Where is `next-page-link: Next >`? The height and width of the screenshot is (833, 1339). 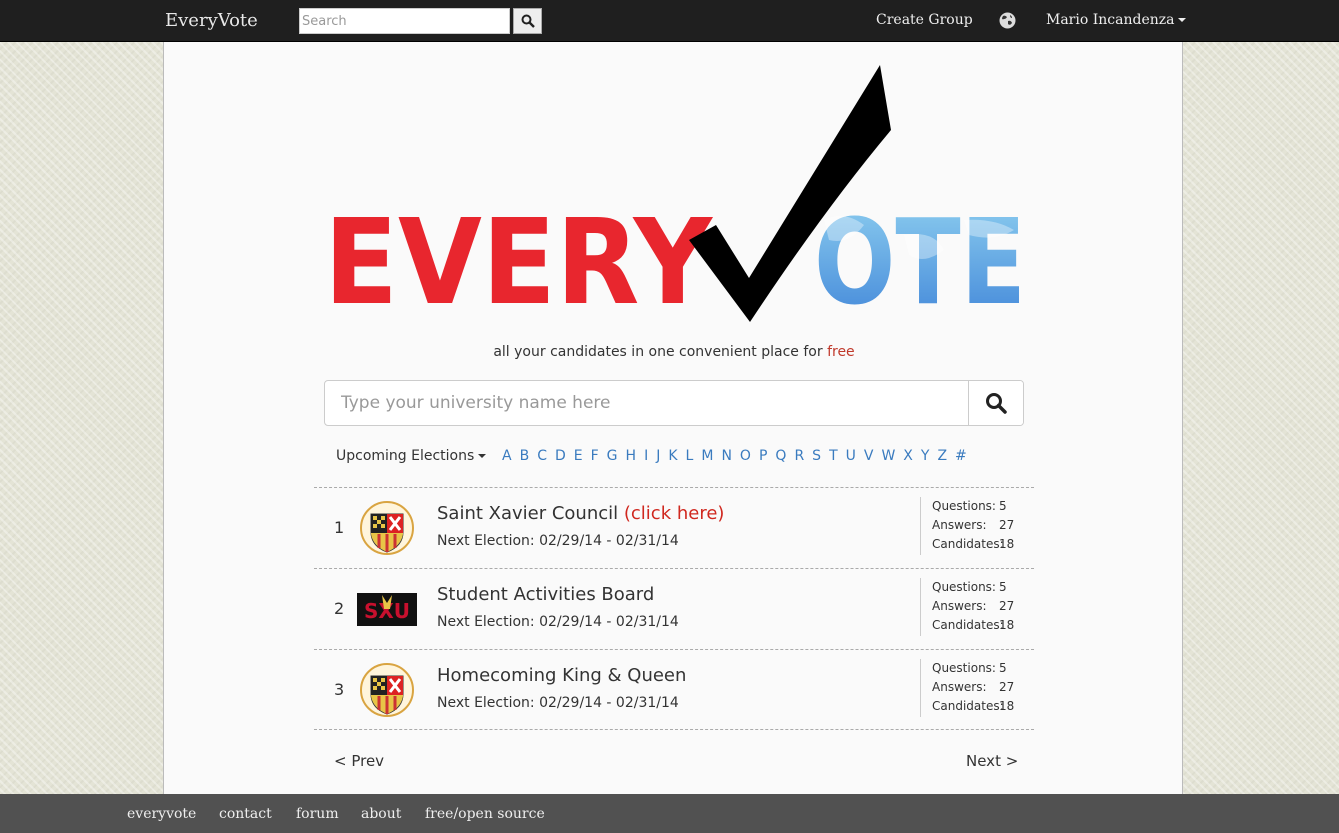
next-page-link: Next > is located at coordinates (992, 761).